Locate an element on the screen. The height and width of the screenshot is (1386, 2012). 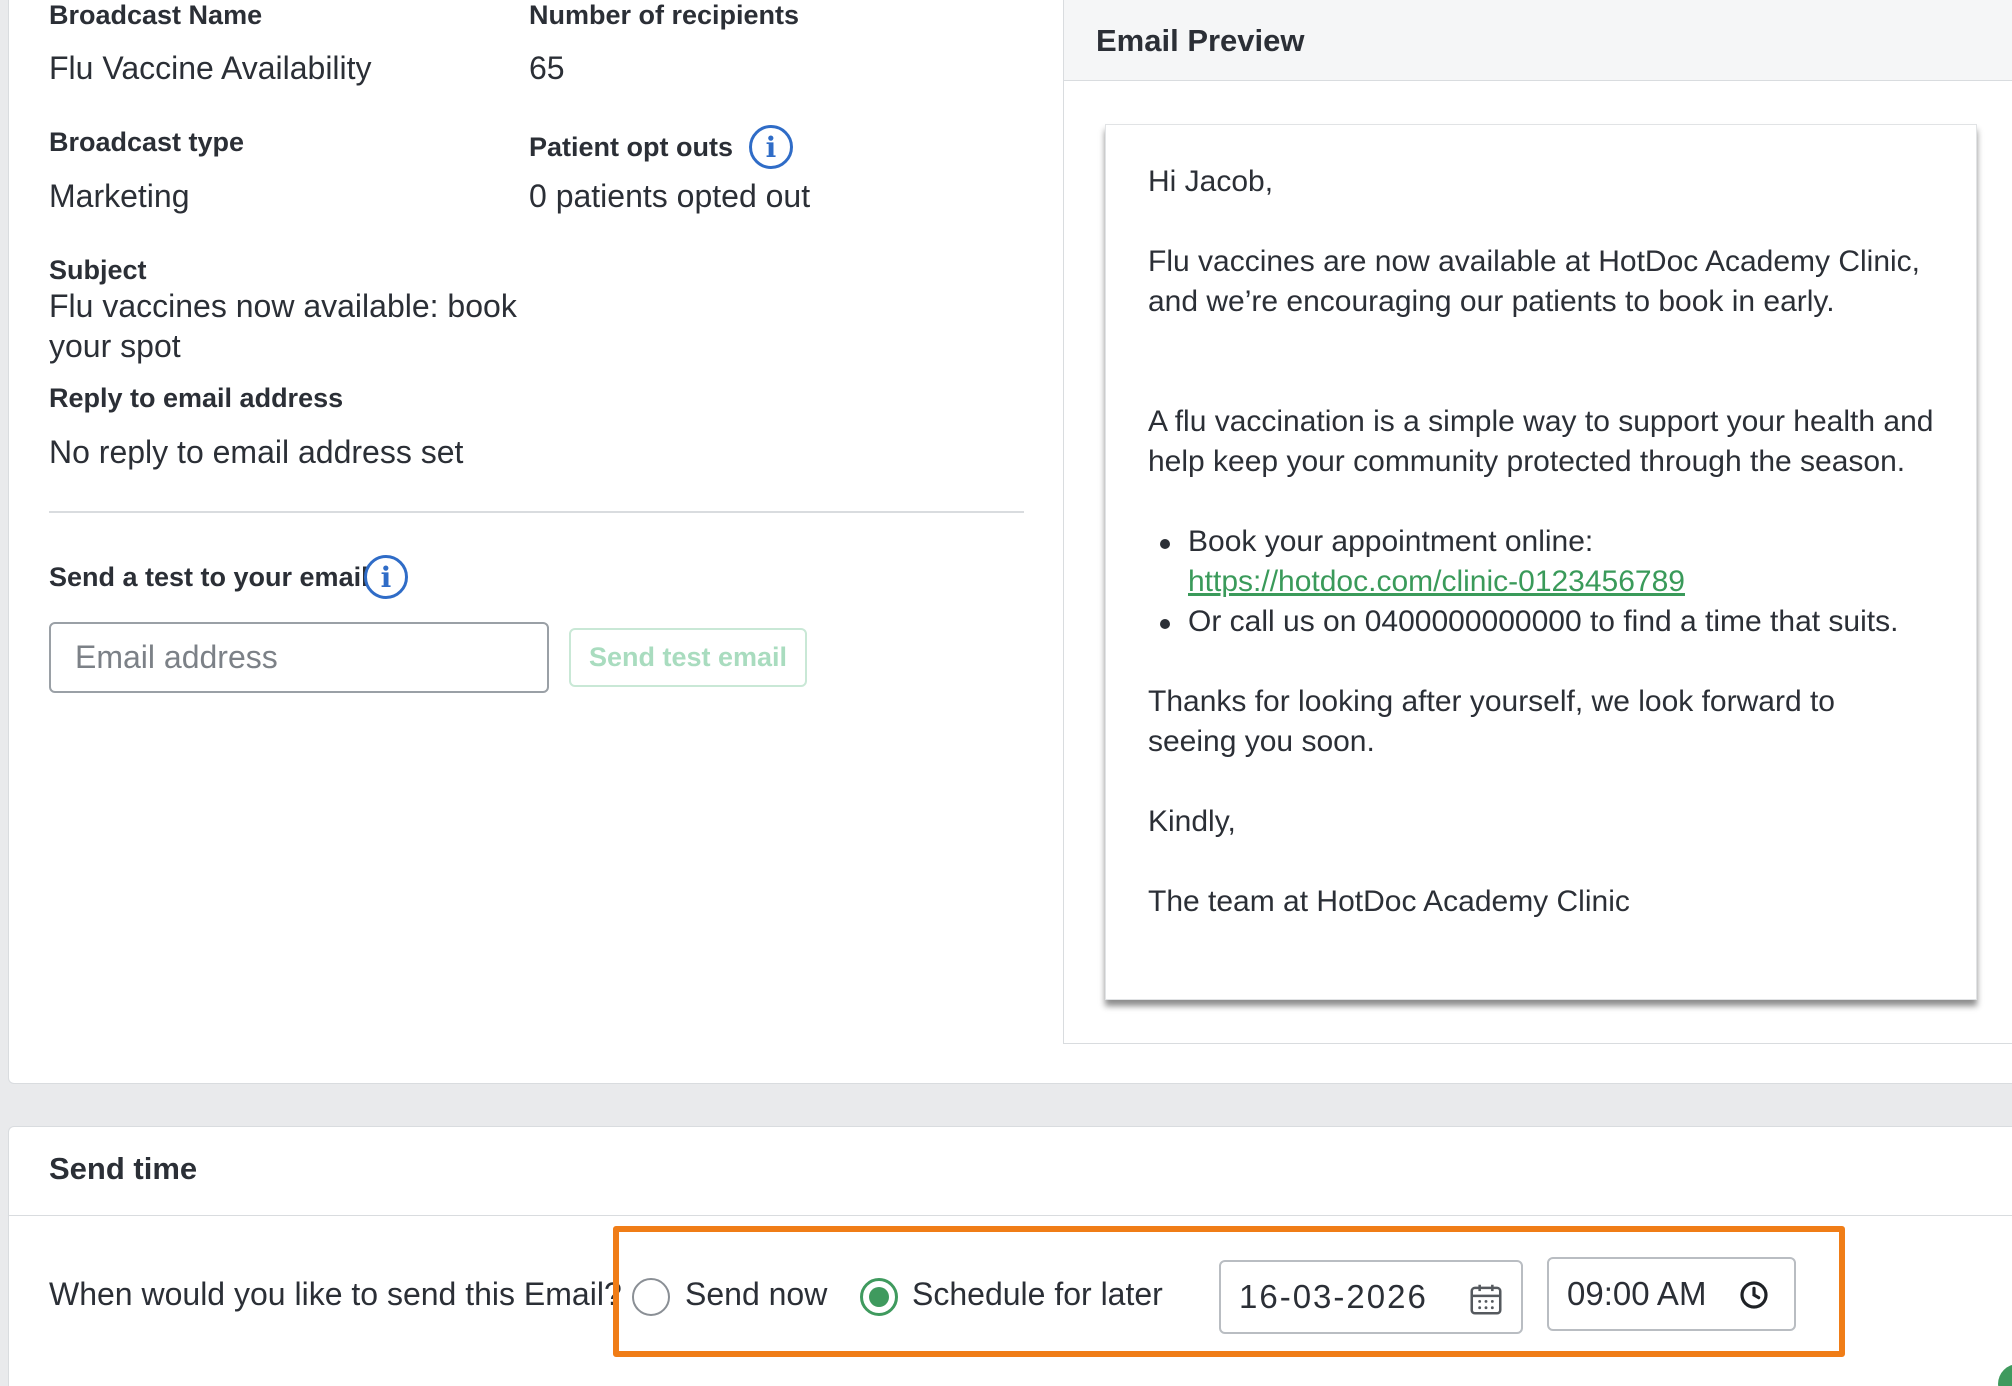
test-email-info-icon: i is located at coordinates (386, 577).